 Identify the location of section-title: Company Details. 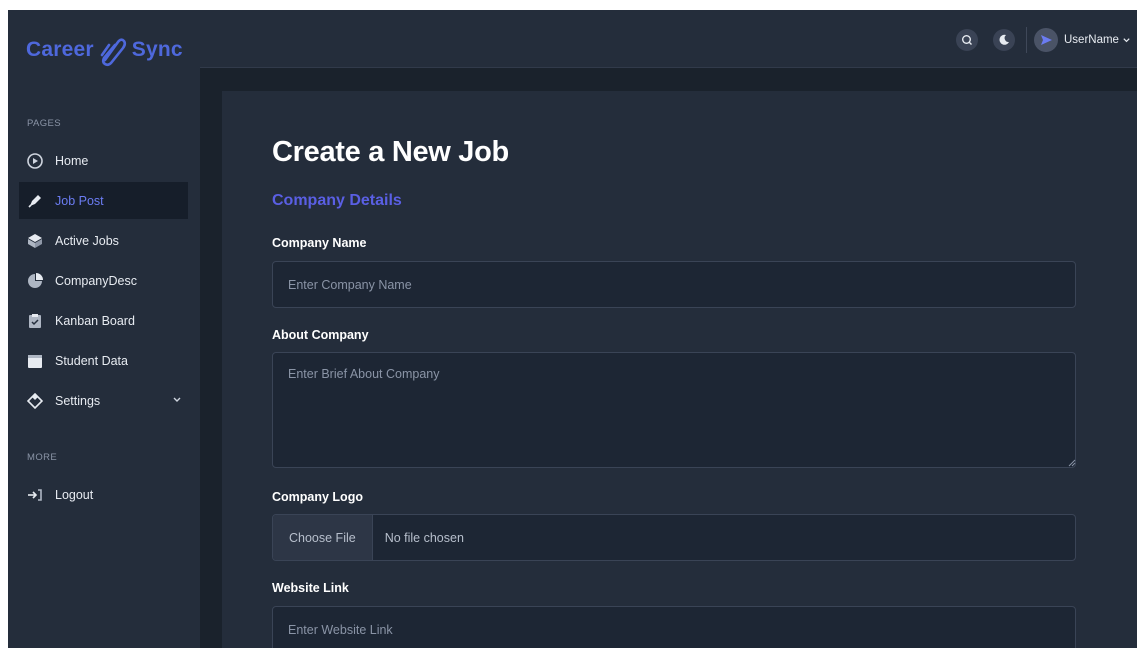
(337, 200).